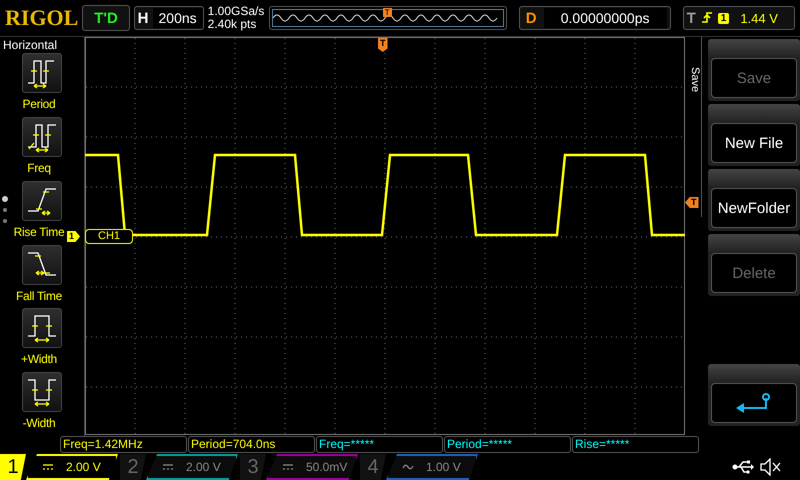 The image size is (800, 480). Describe the element at coordinates (123, 444) in the screenshot. I see `measurement-readout: Freq=1.42MHz` at that location.